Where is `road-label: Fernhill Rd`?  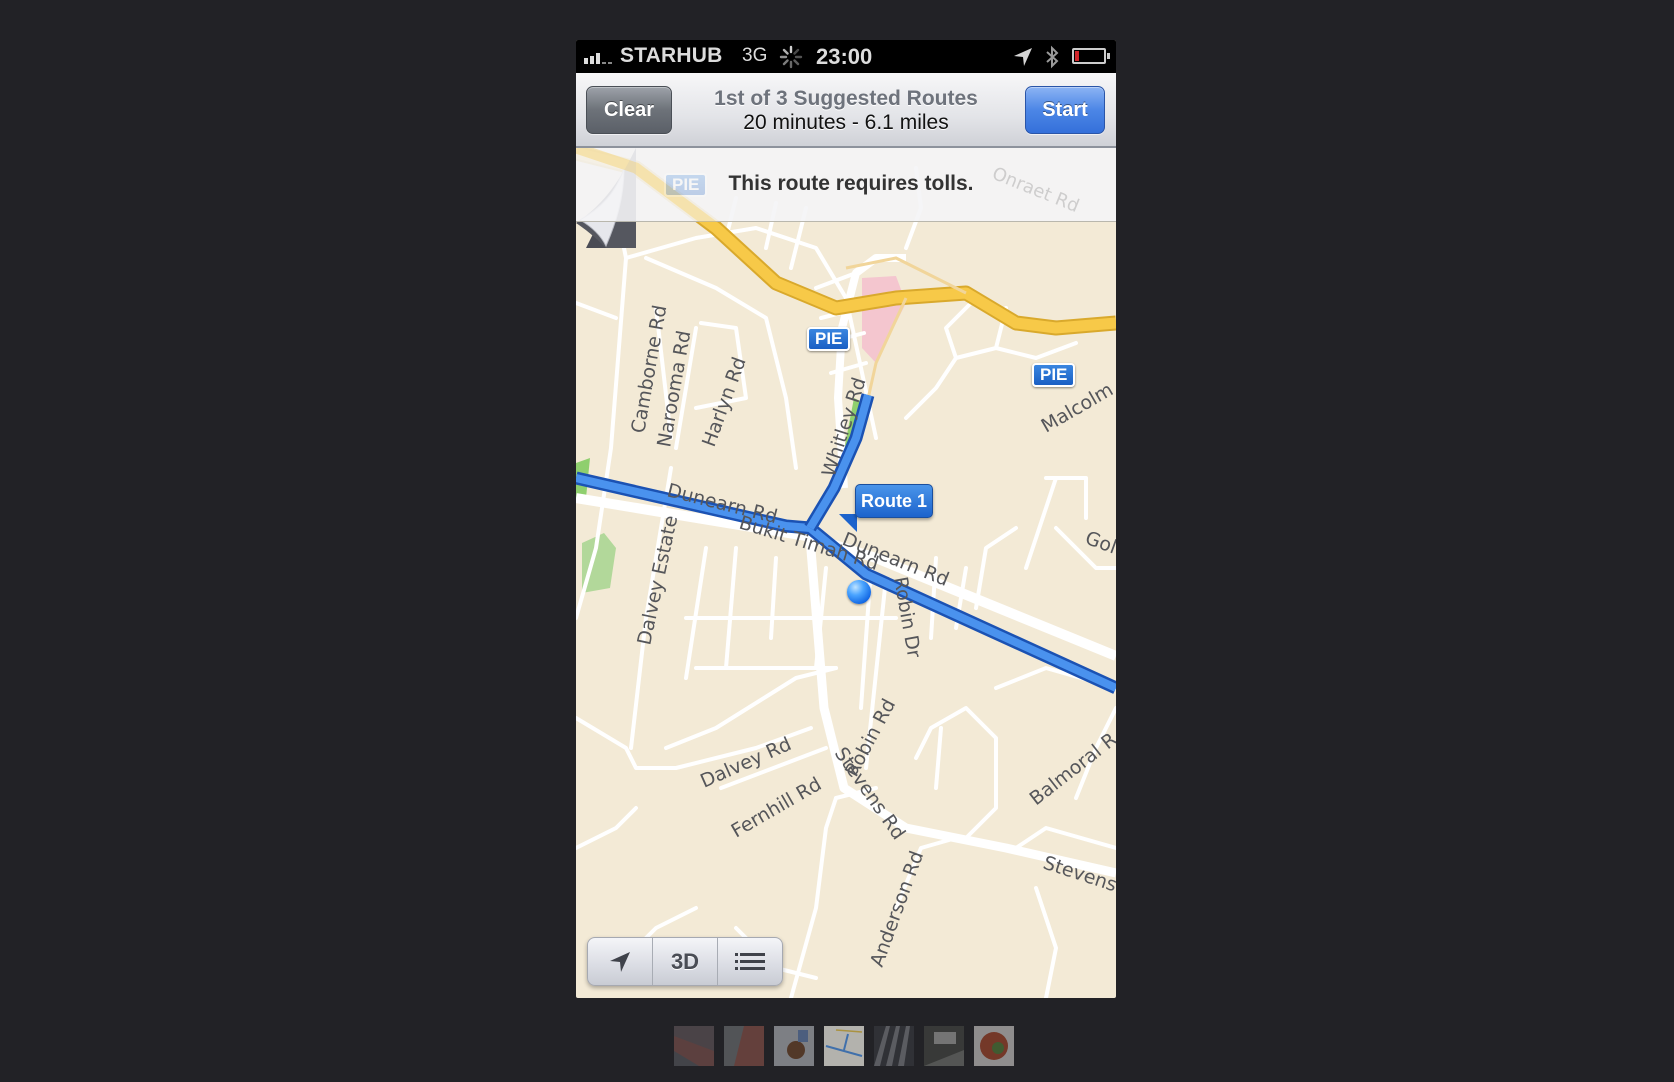
road-label: Fernhill Rd is located at coordinates (777, 807).